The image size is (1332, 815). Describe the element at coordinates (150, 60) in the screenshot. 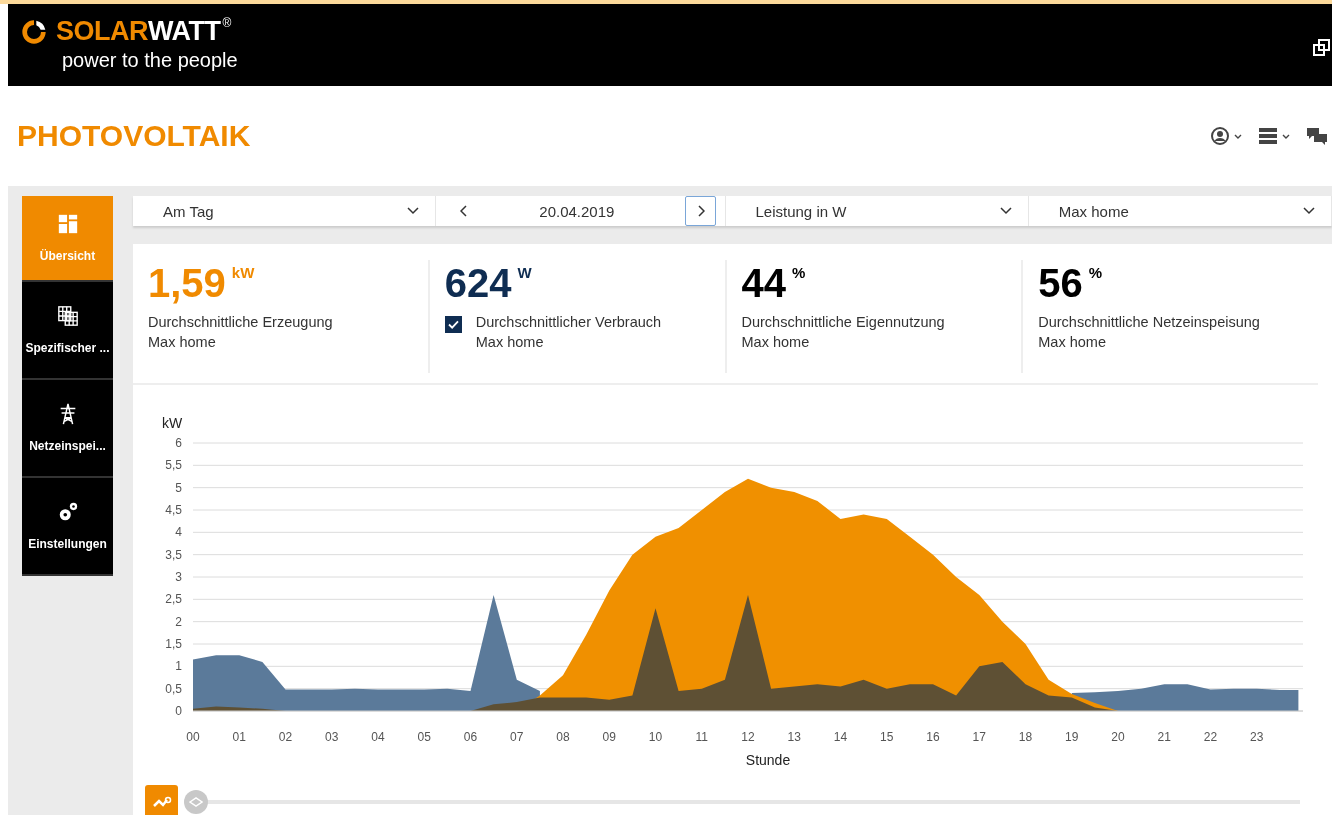

I see `tagline: power to the people` at that location.